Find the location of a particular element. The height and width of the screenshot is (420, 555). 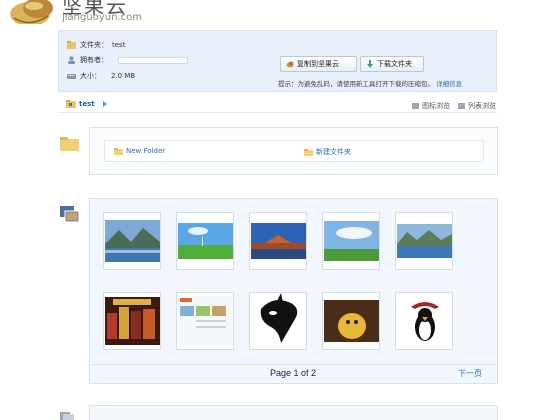

breadcrumb-arrow-icon is located at coordinates (104, 104).